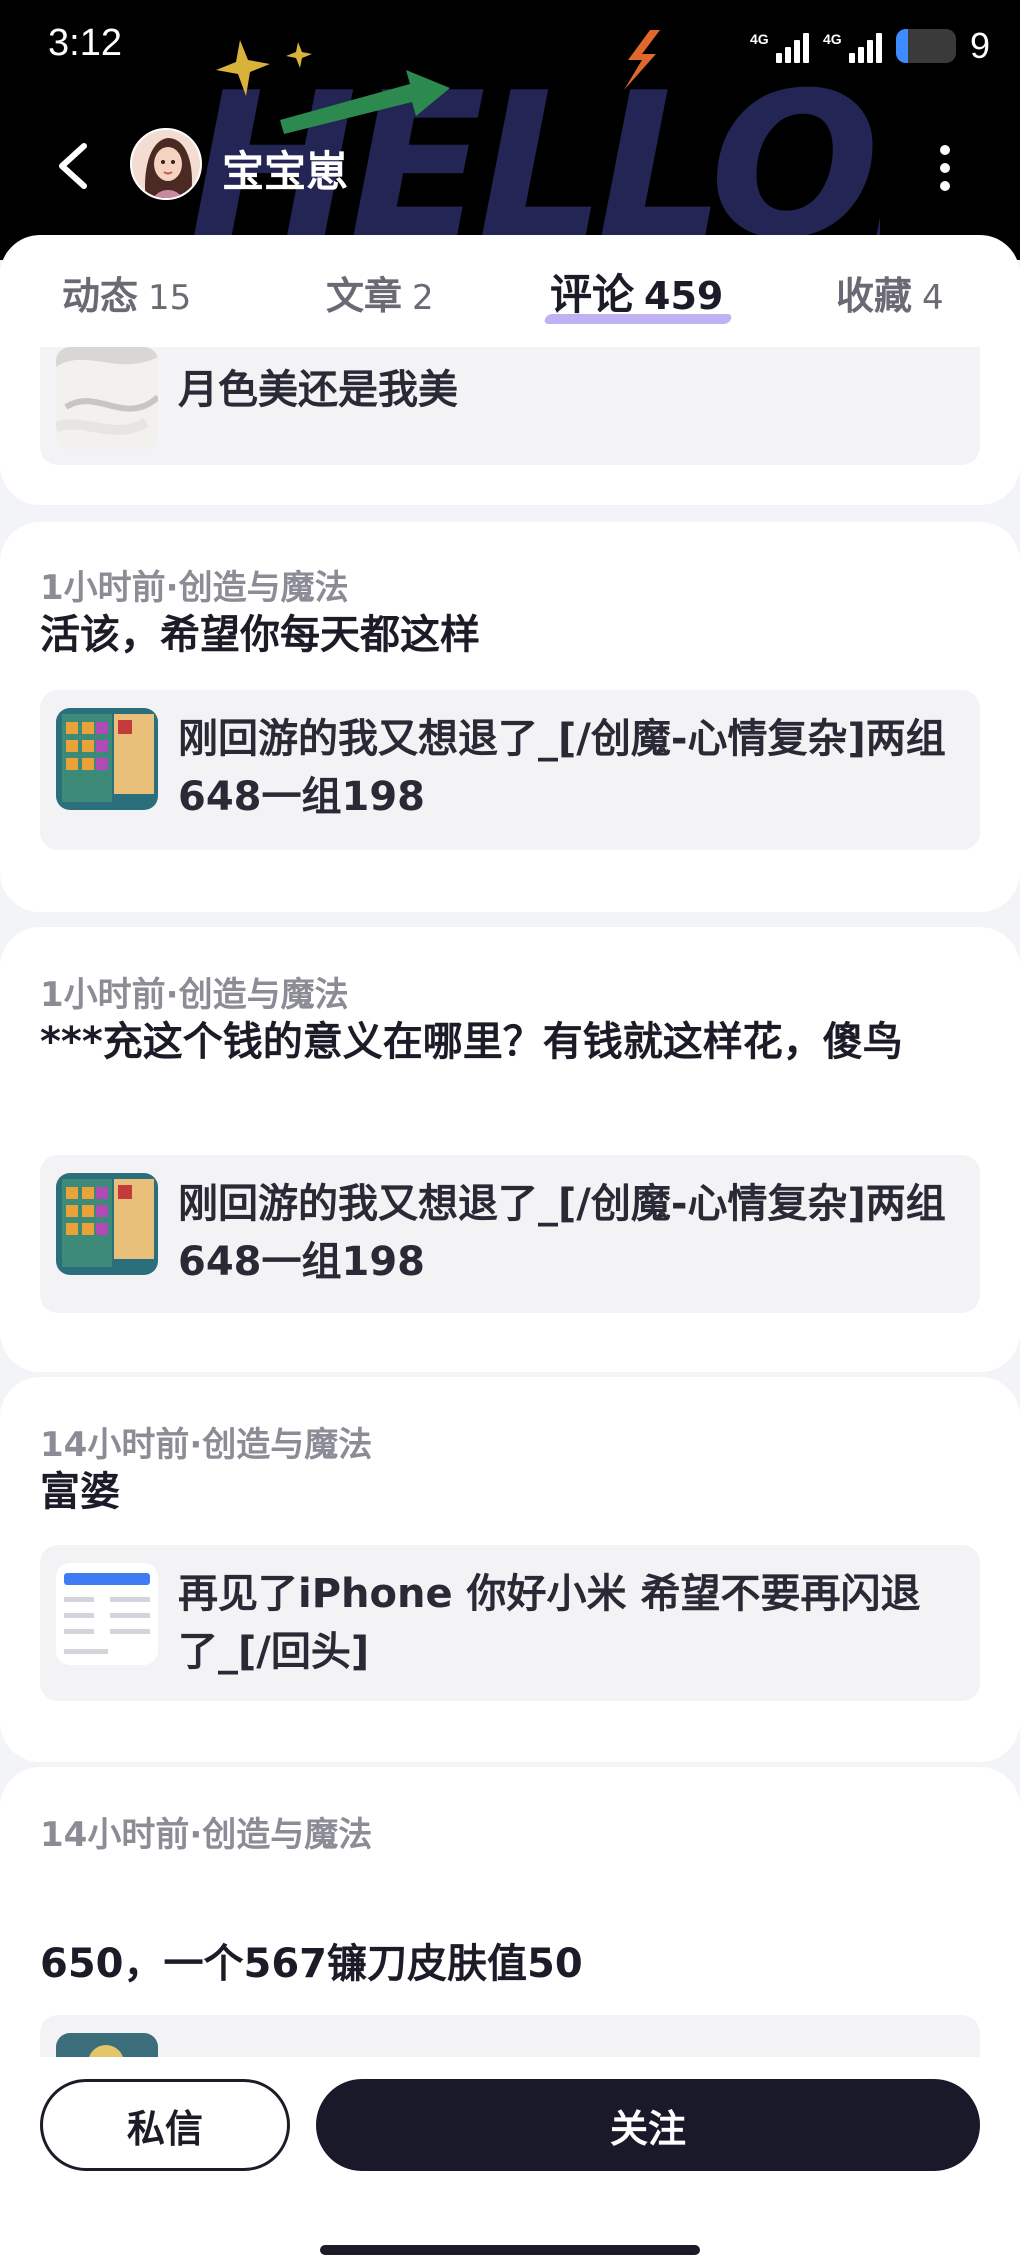 The height and width of the screenshot is (2267, 1020). I want to click on profile-tab-bar: 动态 15 文章 2 评论 459 收藏 4, so click(510, 291).